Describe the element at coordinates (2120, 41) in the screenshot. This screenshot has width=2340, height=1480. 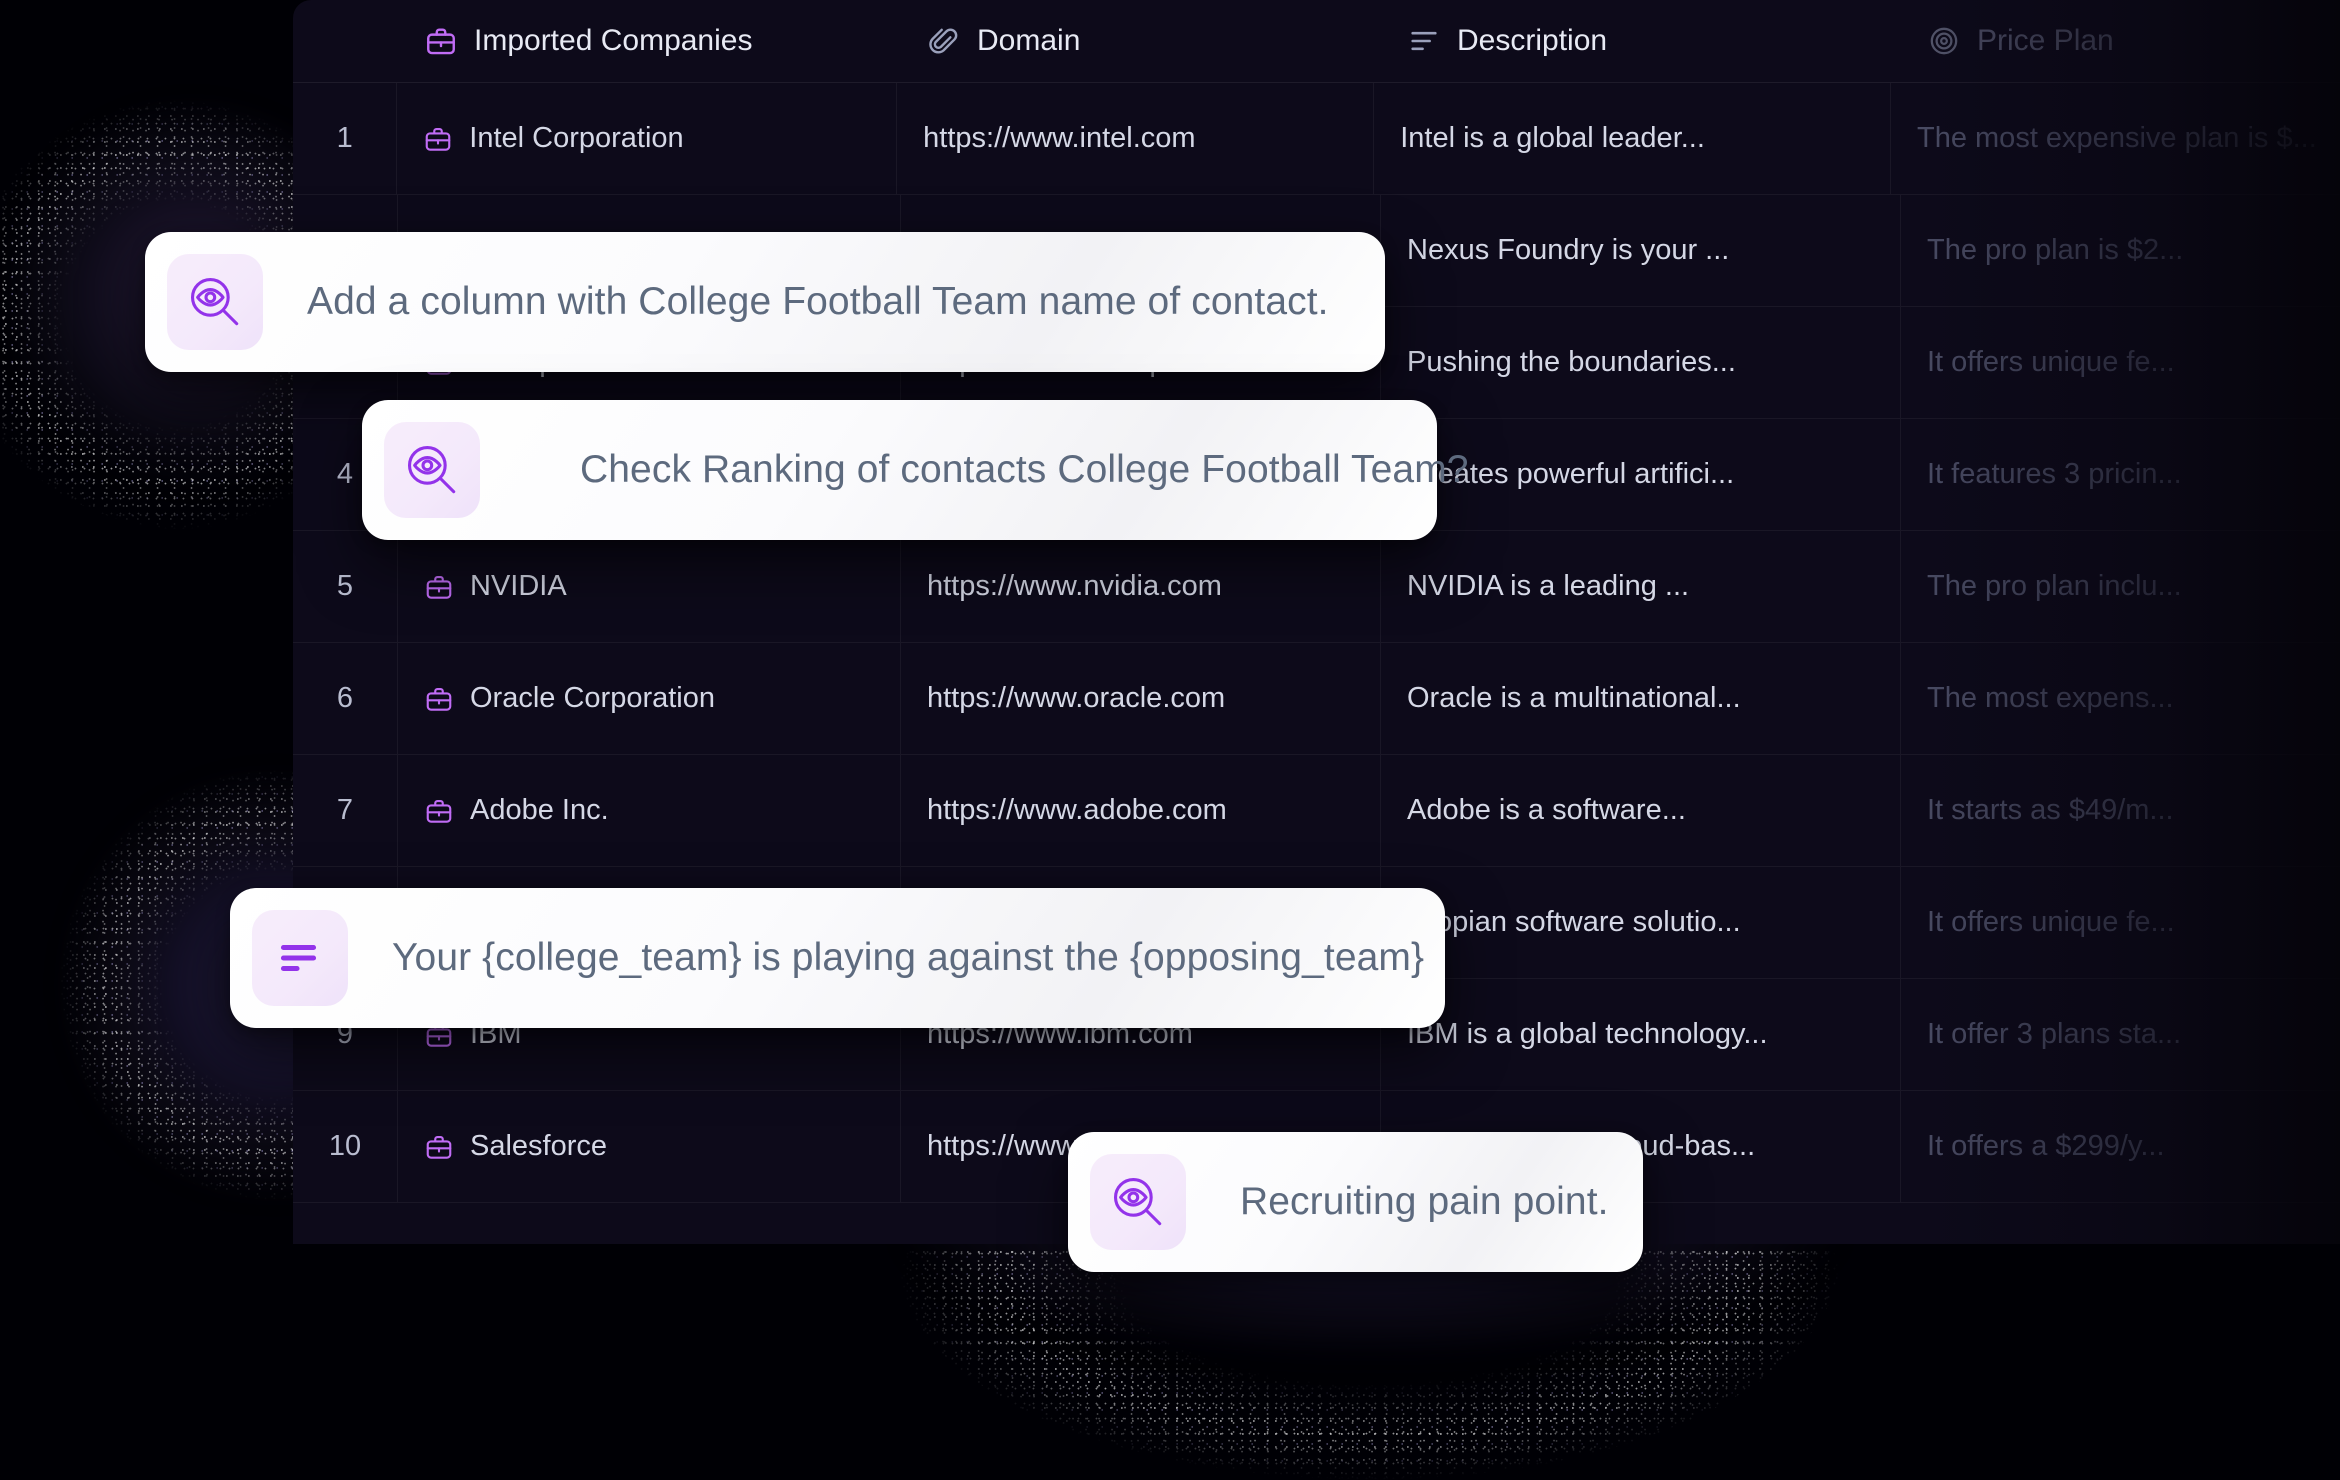
I see `column-header-price-plan: Price Plan` at that location.